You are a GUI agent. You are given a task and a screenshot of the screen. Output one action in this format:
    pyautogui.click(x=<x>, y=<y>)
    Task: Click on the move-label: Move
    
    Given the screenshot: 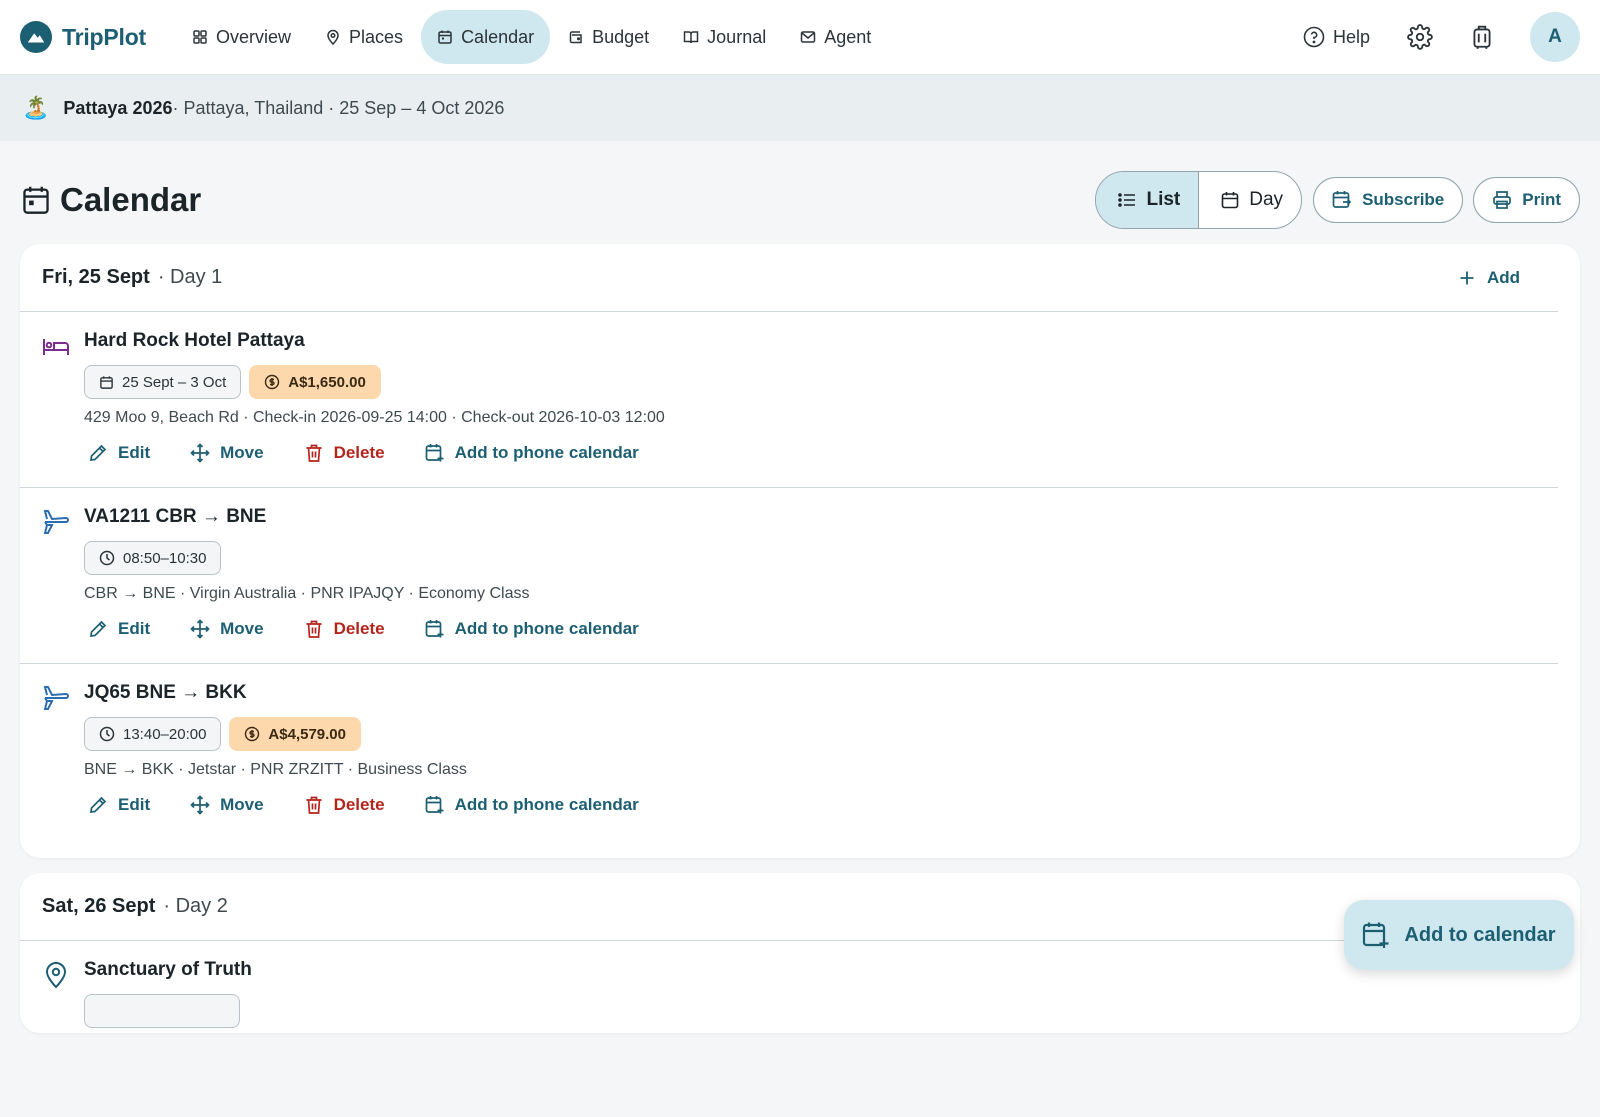 What is the action you would take?
    pyautogui.click(x=242, y=452)
    